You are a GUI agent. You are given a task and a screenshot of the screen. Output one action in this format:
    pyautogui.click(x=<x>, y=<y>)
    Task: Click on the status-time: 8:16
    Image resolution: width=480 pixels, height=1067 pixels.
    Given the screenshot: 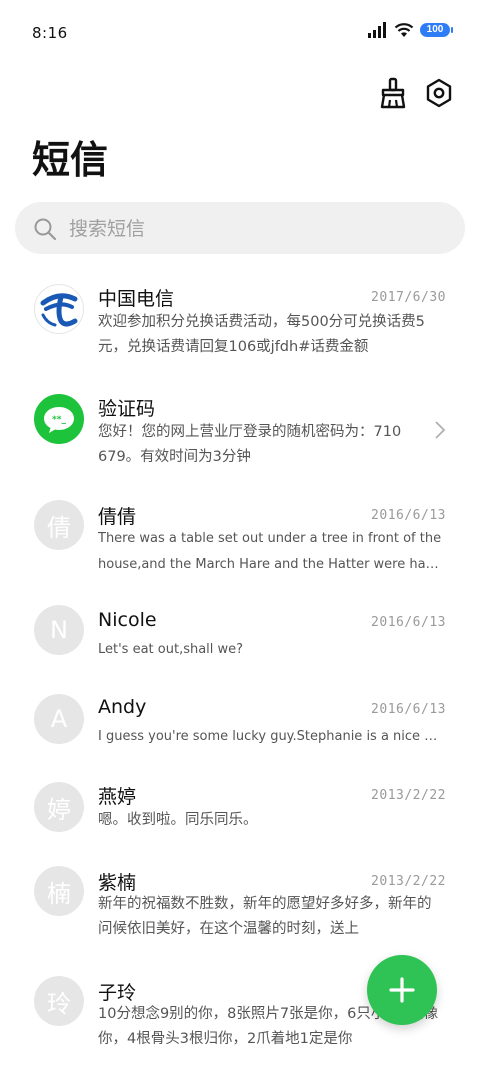 What is the action you would take?
    pyautogui.click(x=50, y=33)
    